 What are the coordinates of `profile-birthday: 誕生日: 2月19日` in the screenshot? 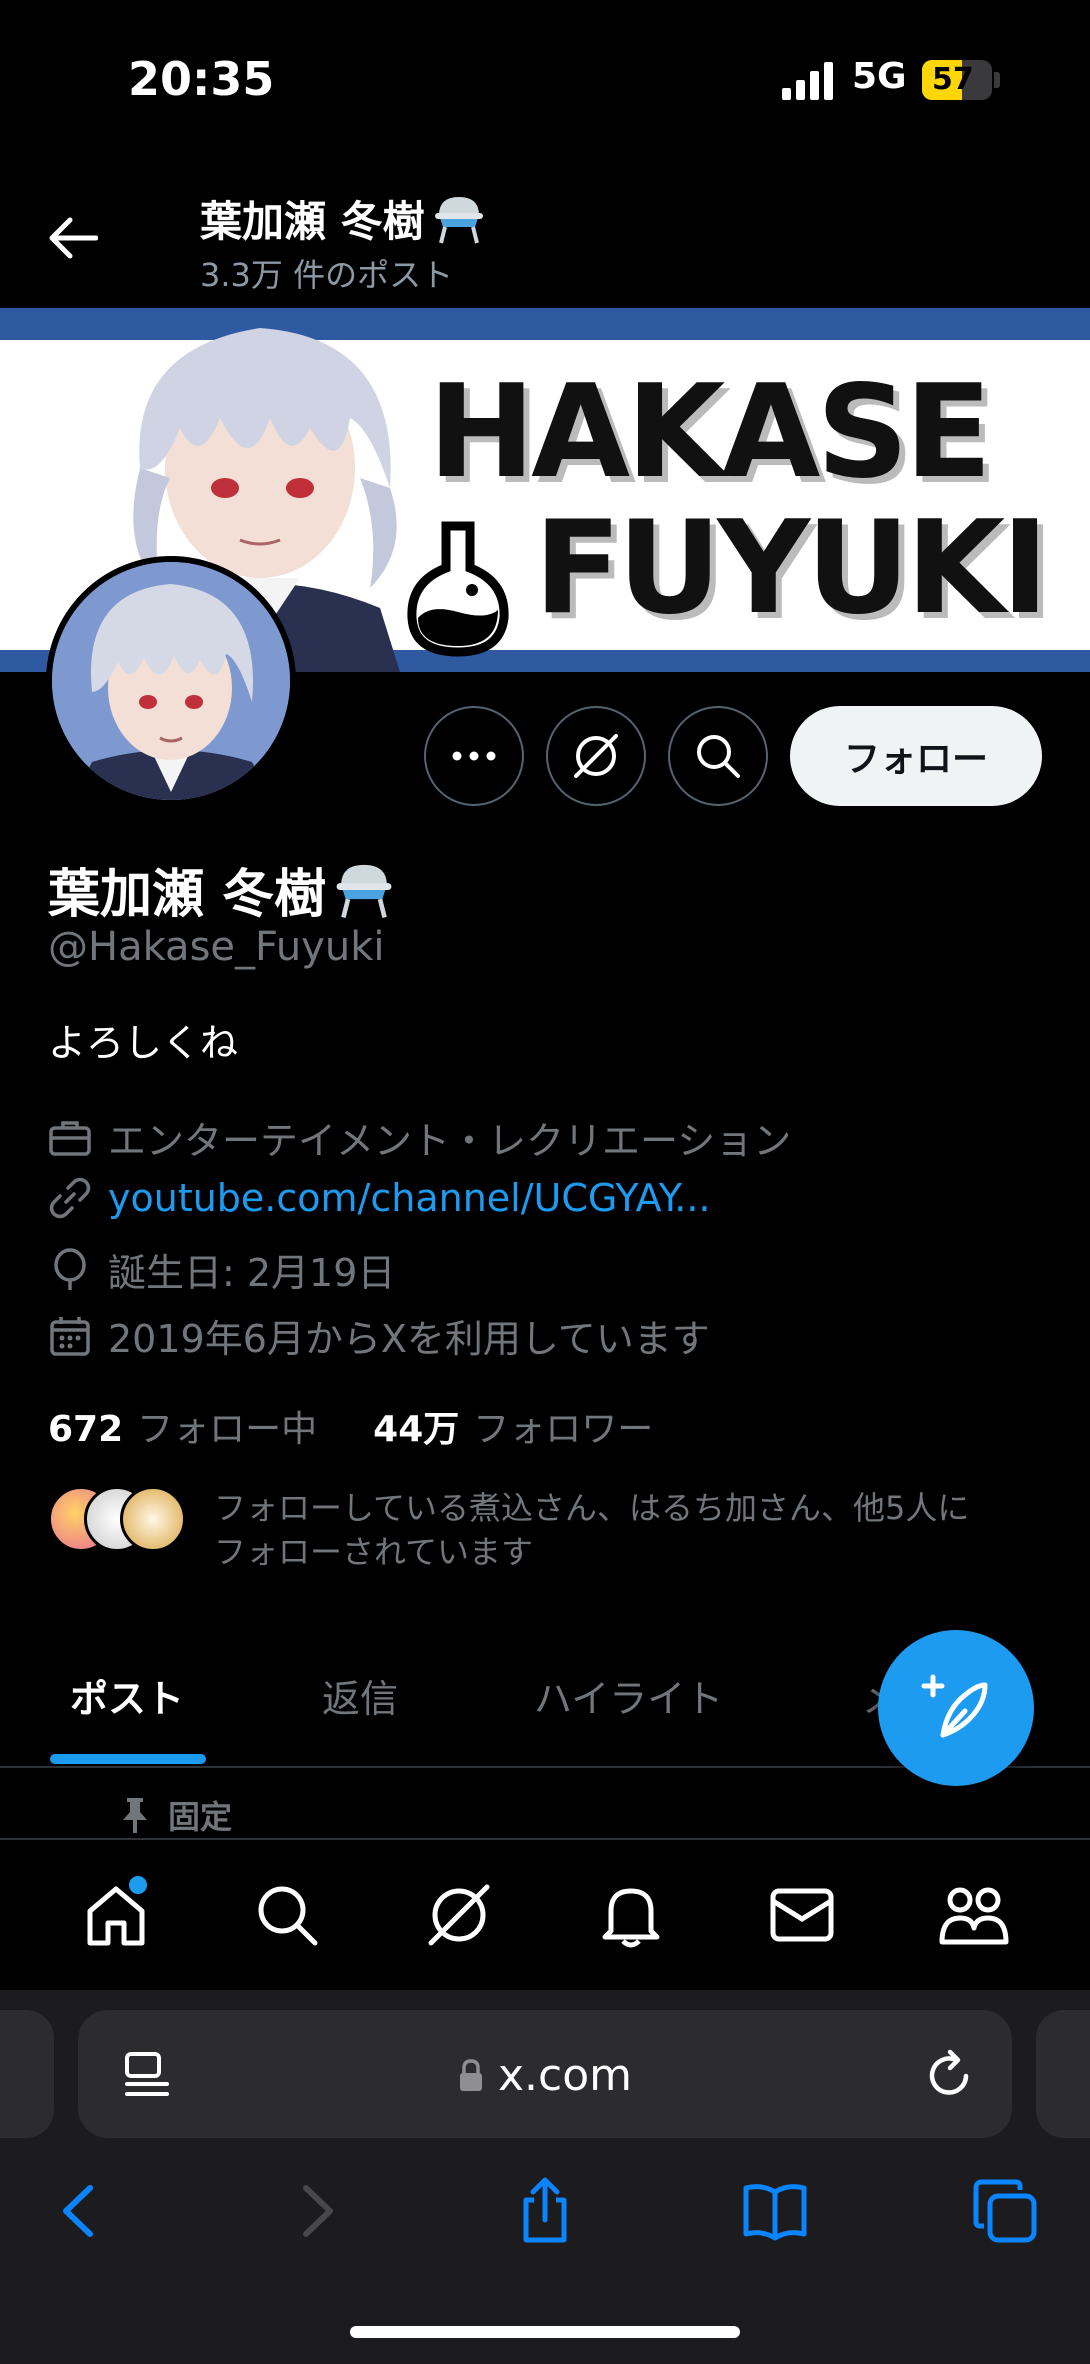 It's located at (221, 1269).